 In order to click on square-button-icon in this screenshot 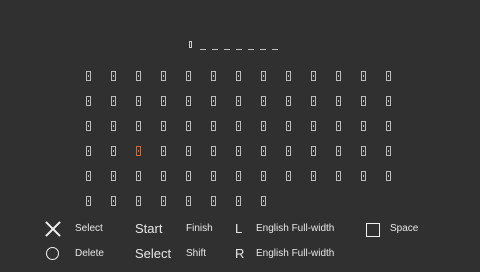, I will do `click(373, 230)`.